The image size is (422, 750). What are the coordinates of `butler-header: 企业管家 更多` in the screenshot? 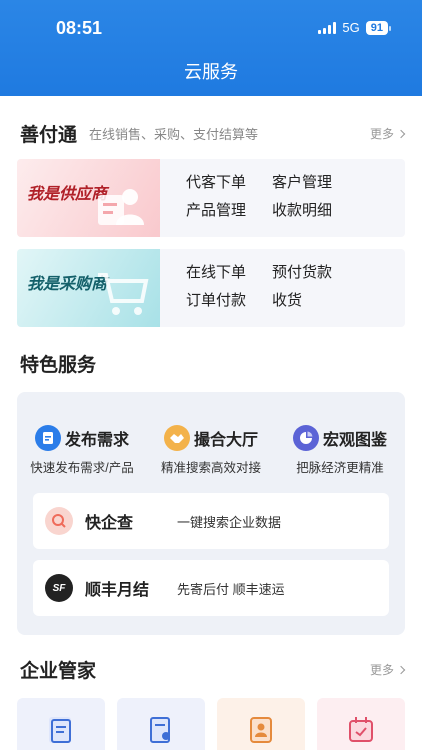 It's located at (213, 669).